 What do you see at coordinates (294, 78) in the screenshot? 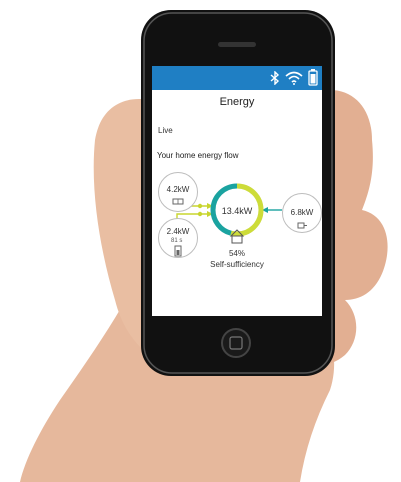
I see `wifi-icon` at bounding box center [294, 78].